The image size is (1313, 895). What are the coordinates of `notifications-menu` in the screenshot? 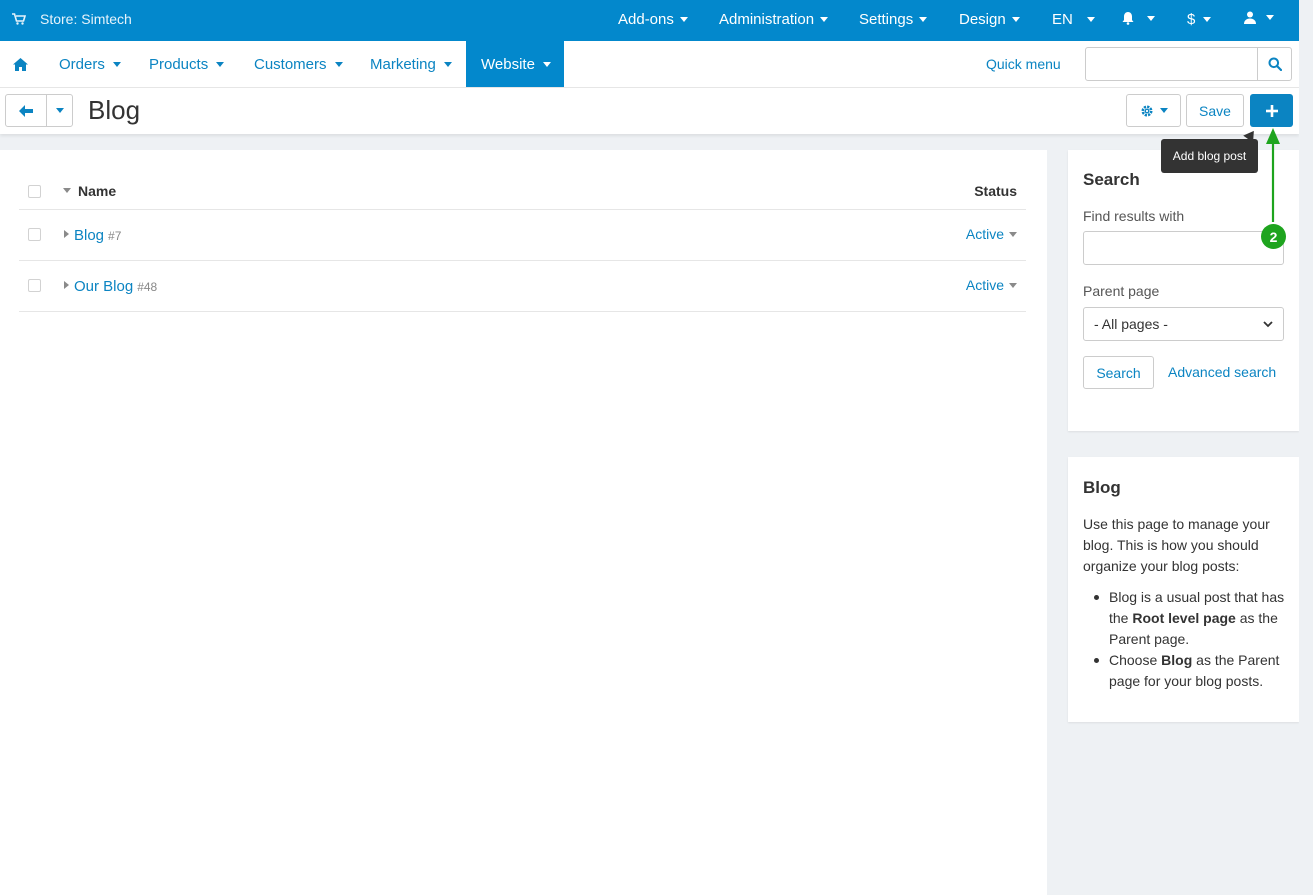 It's located at (1138, 18).